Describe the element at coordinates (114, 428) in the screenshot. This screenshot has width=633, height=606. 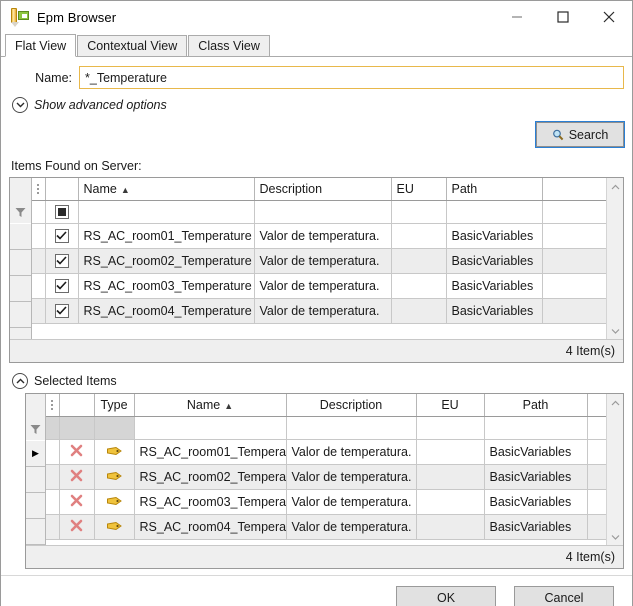
I see `filter-cell-type` at that location.